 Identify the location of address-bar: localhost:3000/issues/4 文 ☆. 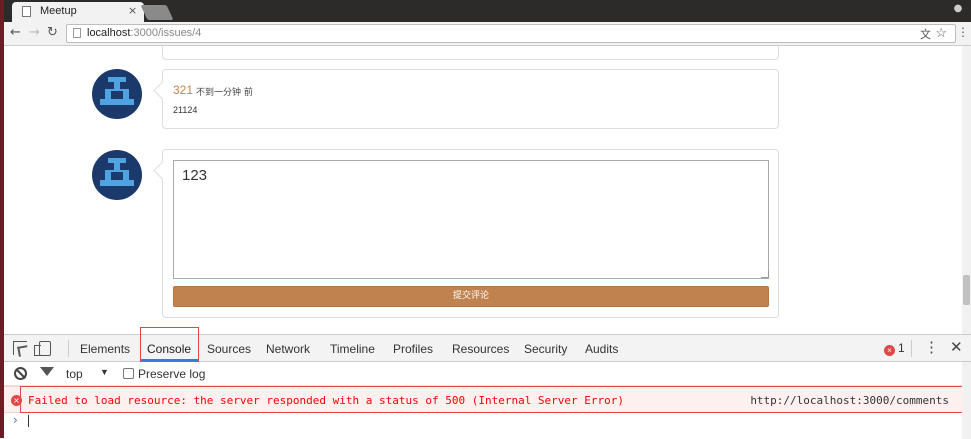
(511, 33).